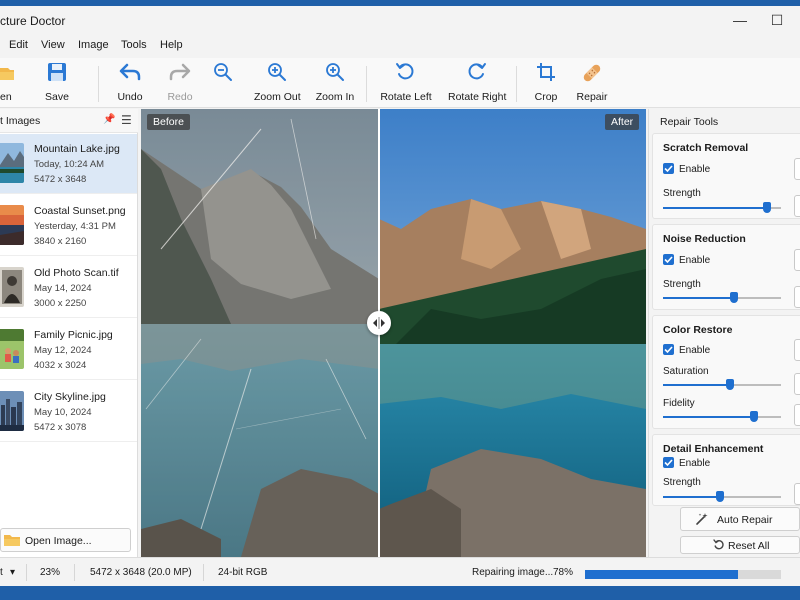 The image size is (800, 600). I want to click on fidelity-slider, so click(722, 416).